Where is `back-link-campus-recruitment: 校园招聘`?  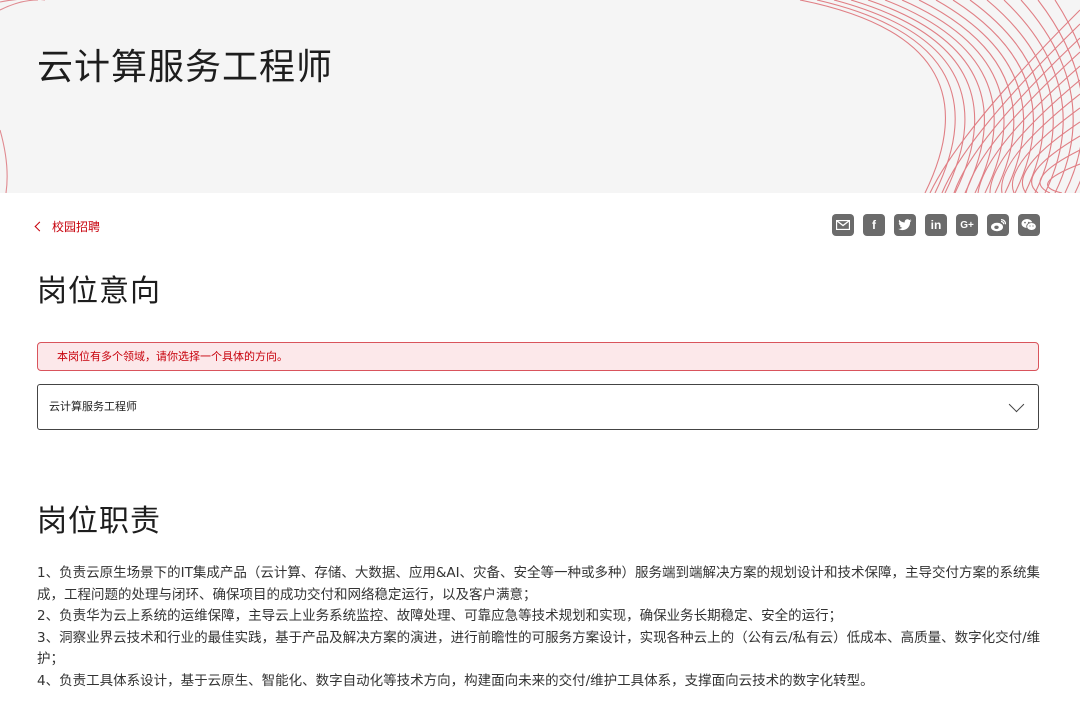 back-link-campus-recruitment: 校园招聘 is located at coordinates (67, 226).